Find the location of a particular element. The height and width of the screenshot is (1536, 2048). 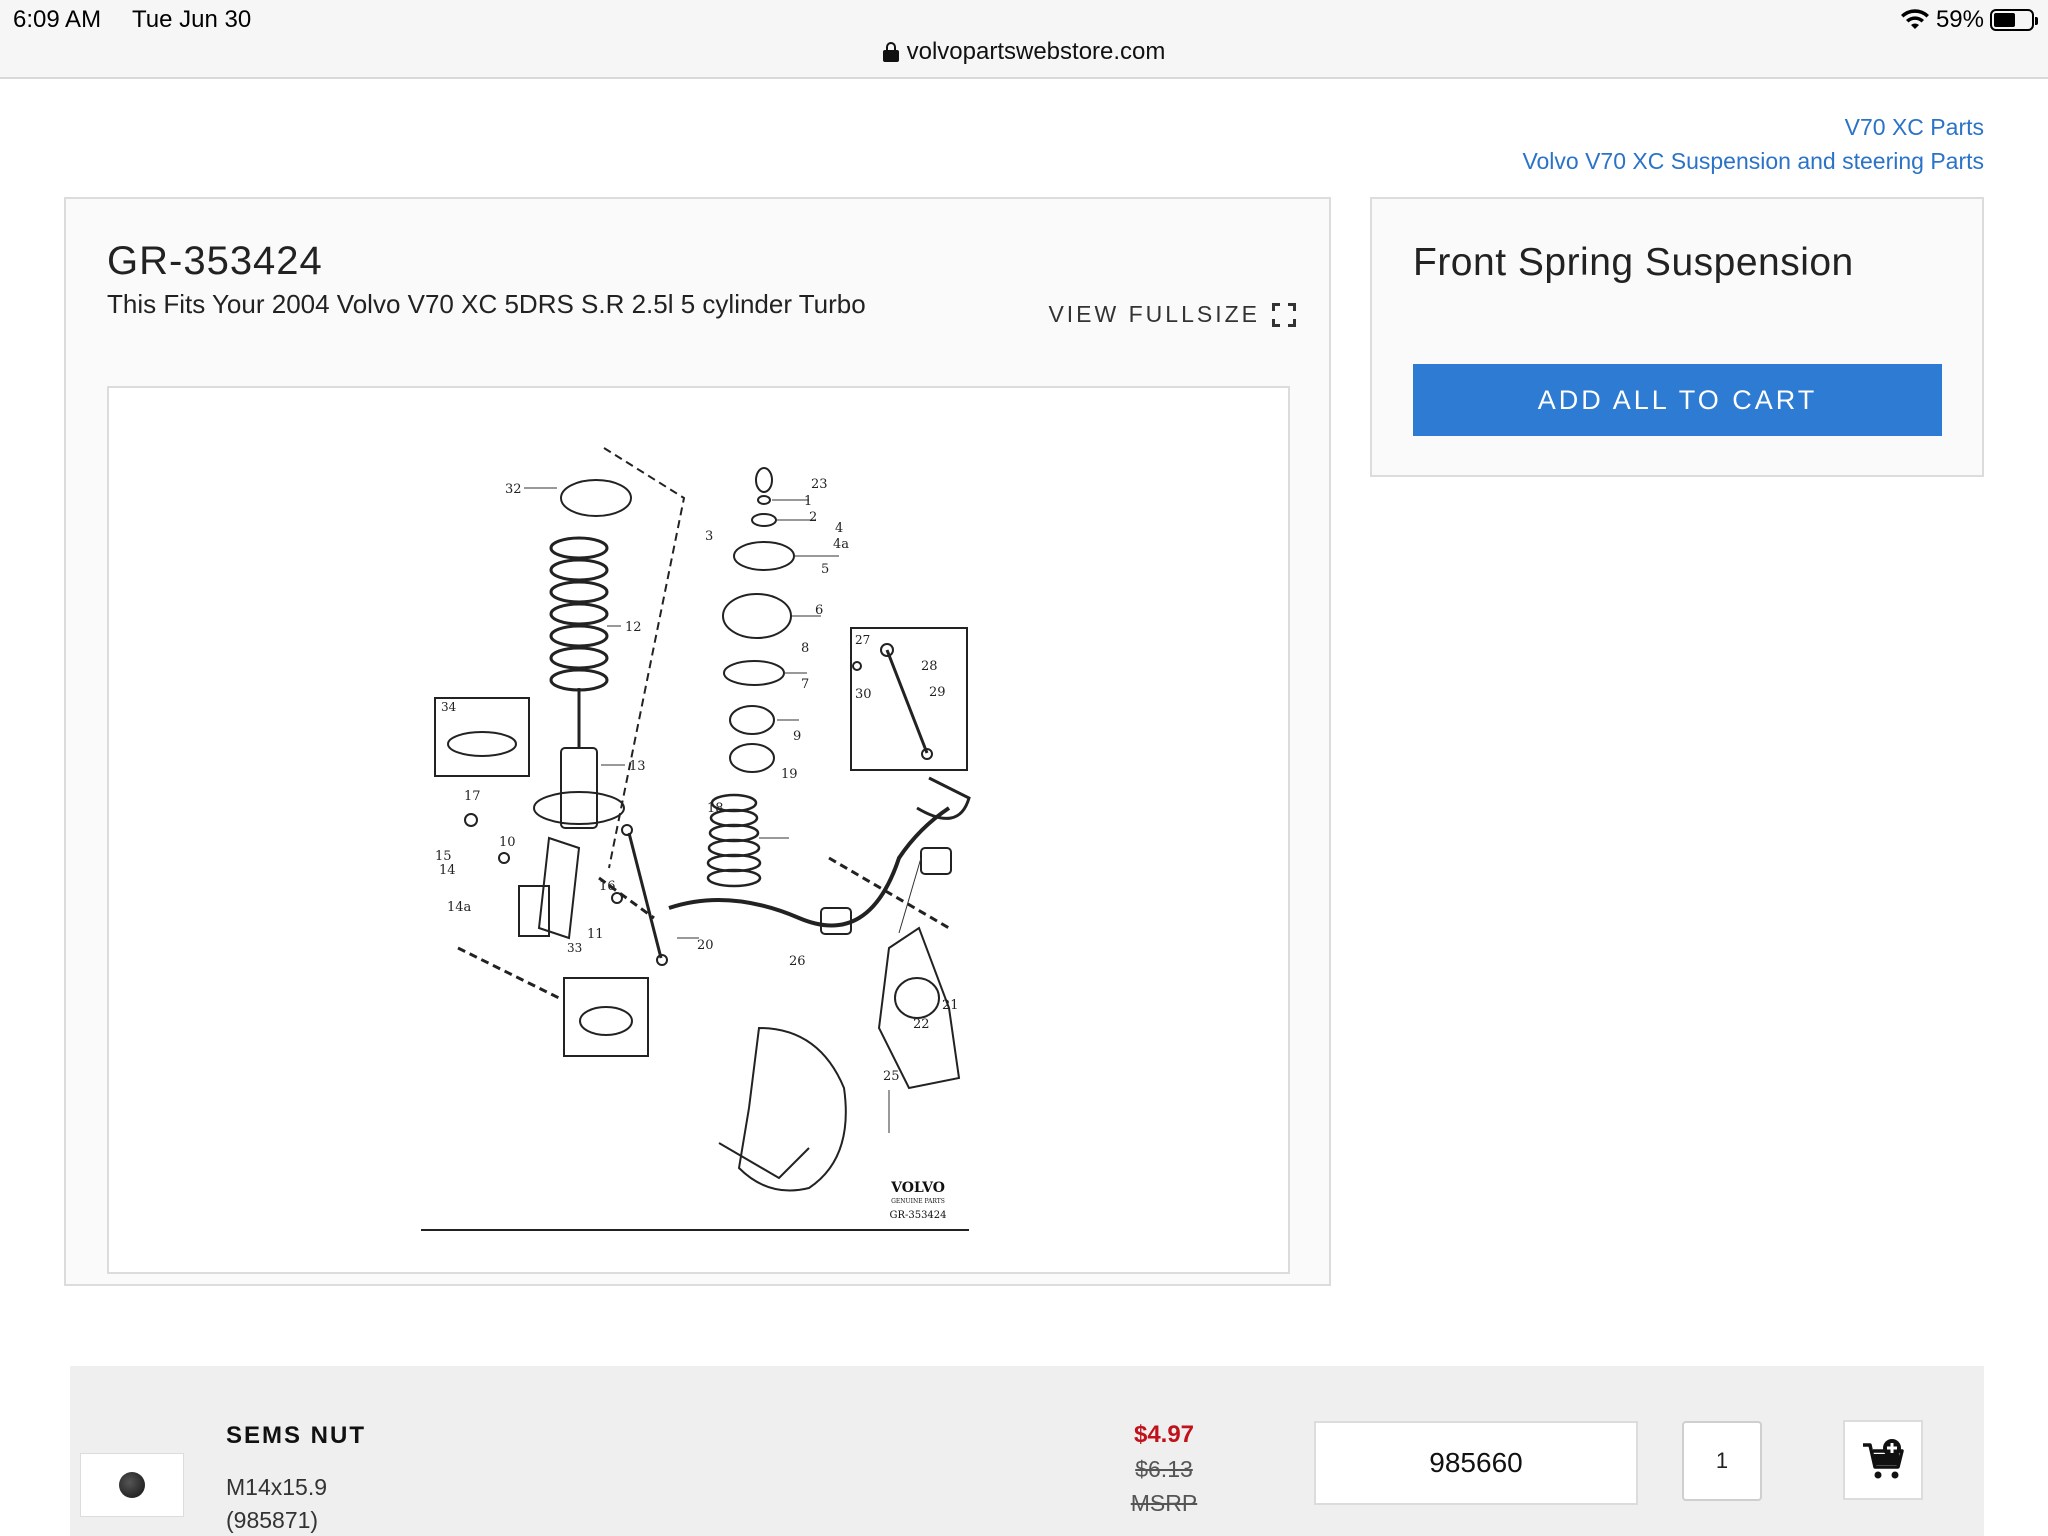

price-box: $4.97 $6.13 MSRP is located at coordinates (1164, 1469).